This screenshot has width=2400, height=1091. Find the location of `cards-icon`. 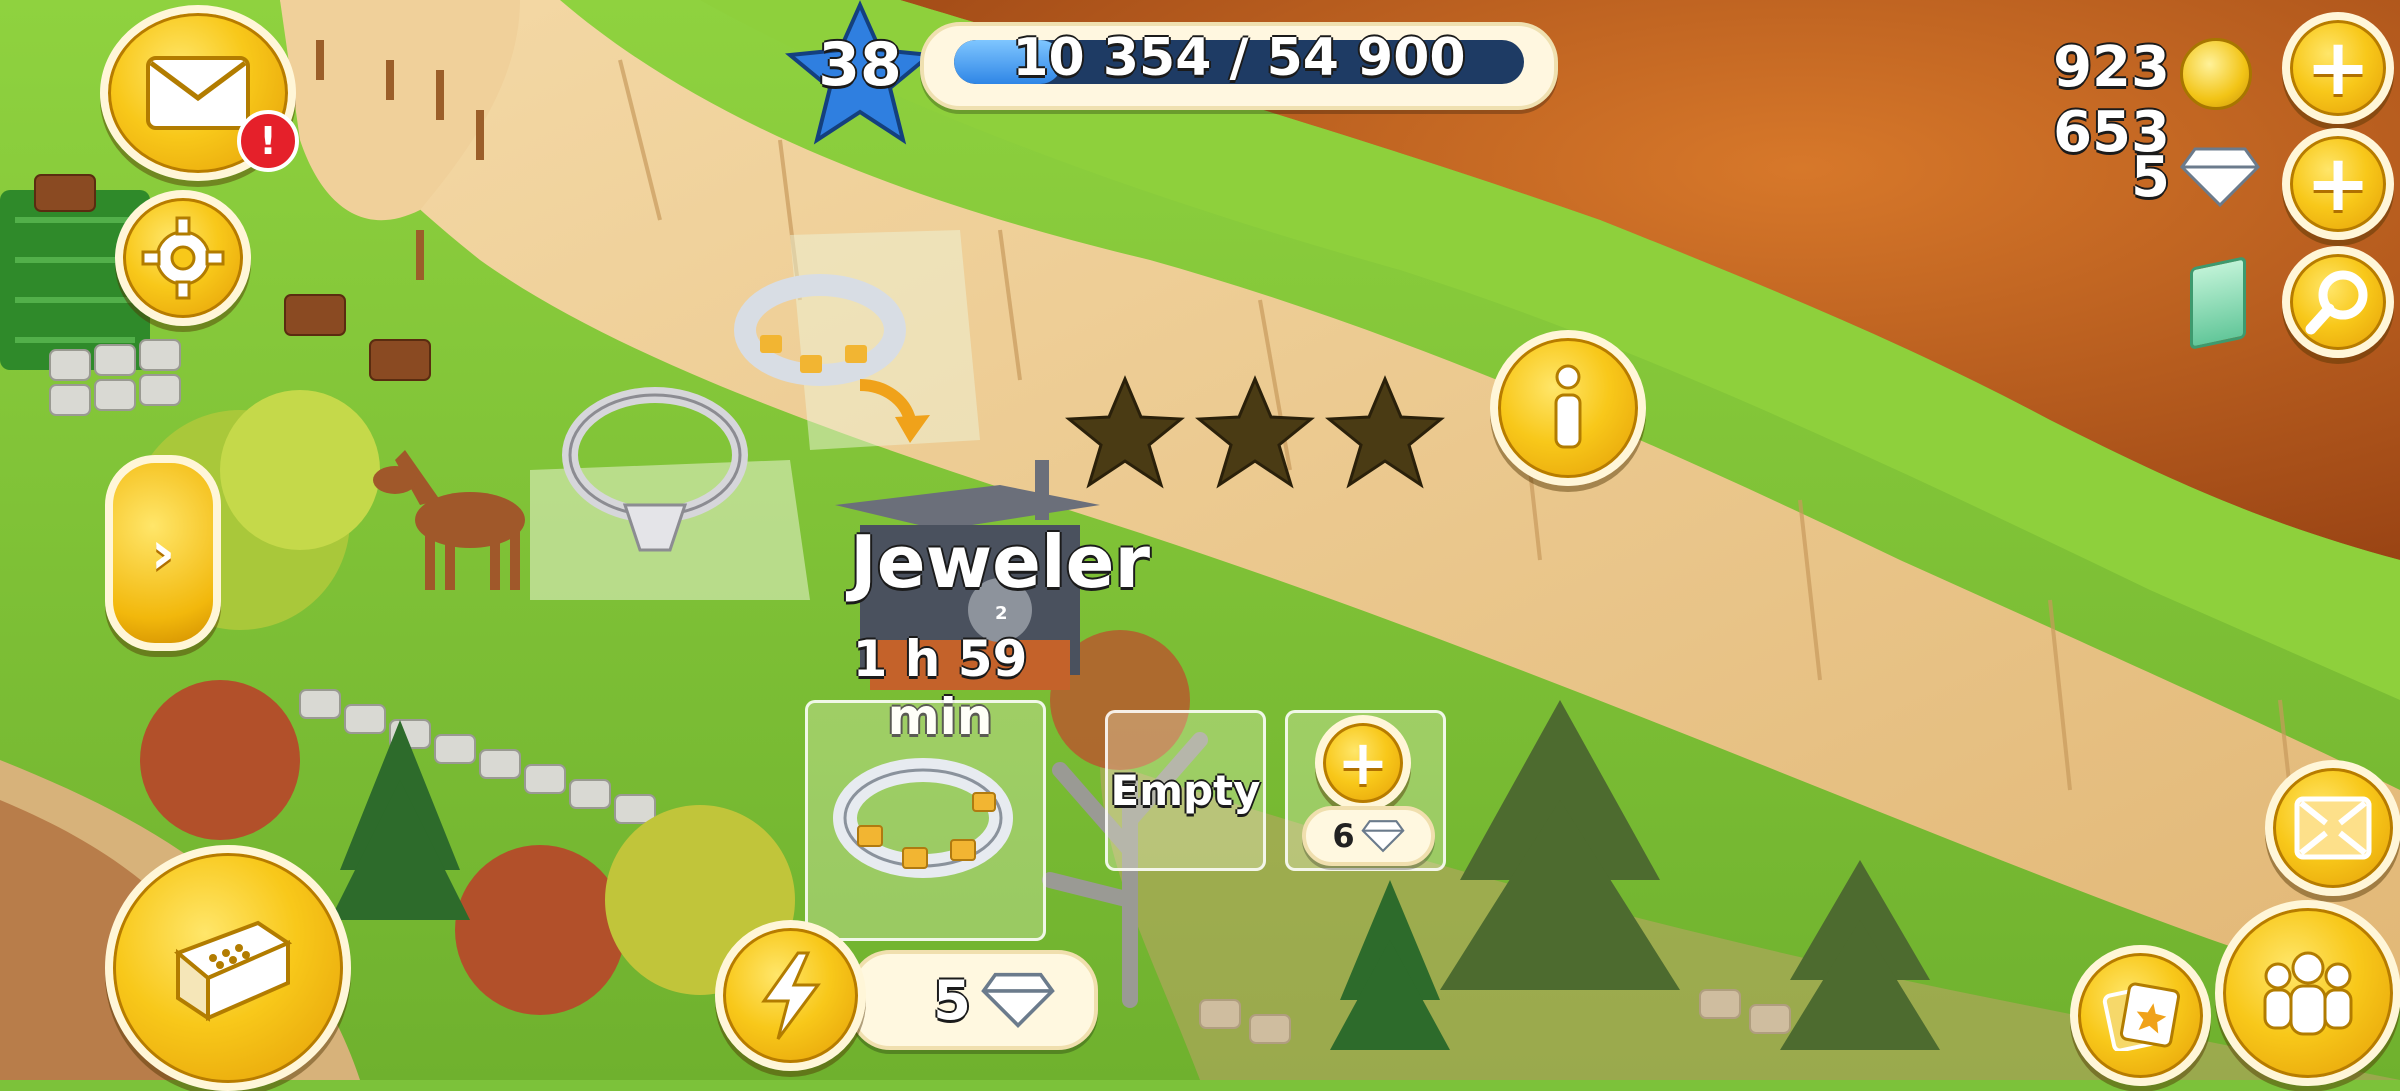

cards-icon is located at coordinates (2141, 1016).